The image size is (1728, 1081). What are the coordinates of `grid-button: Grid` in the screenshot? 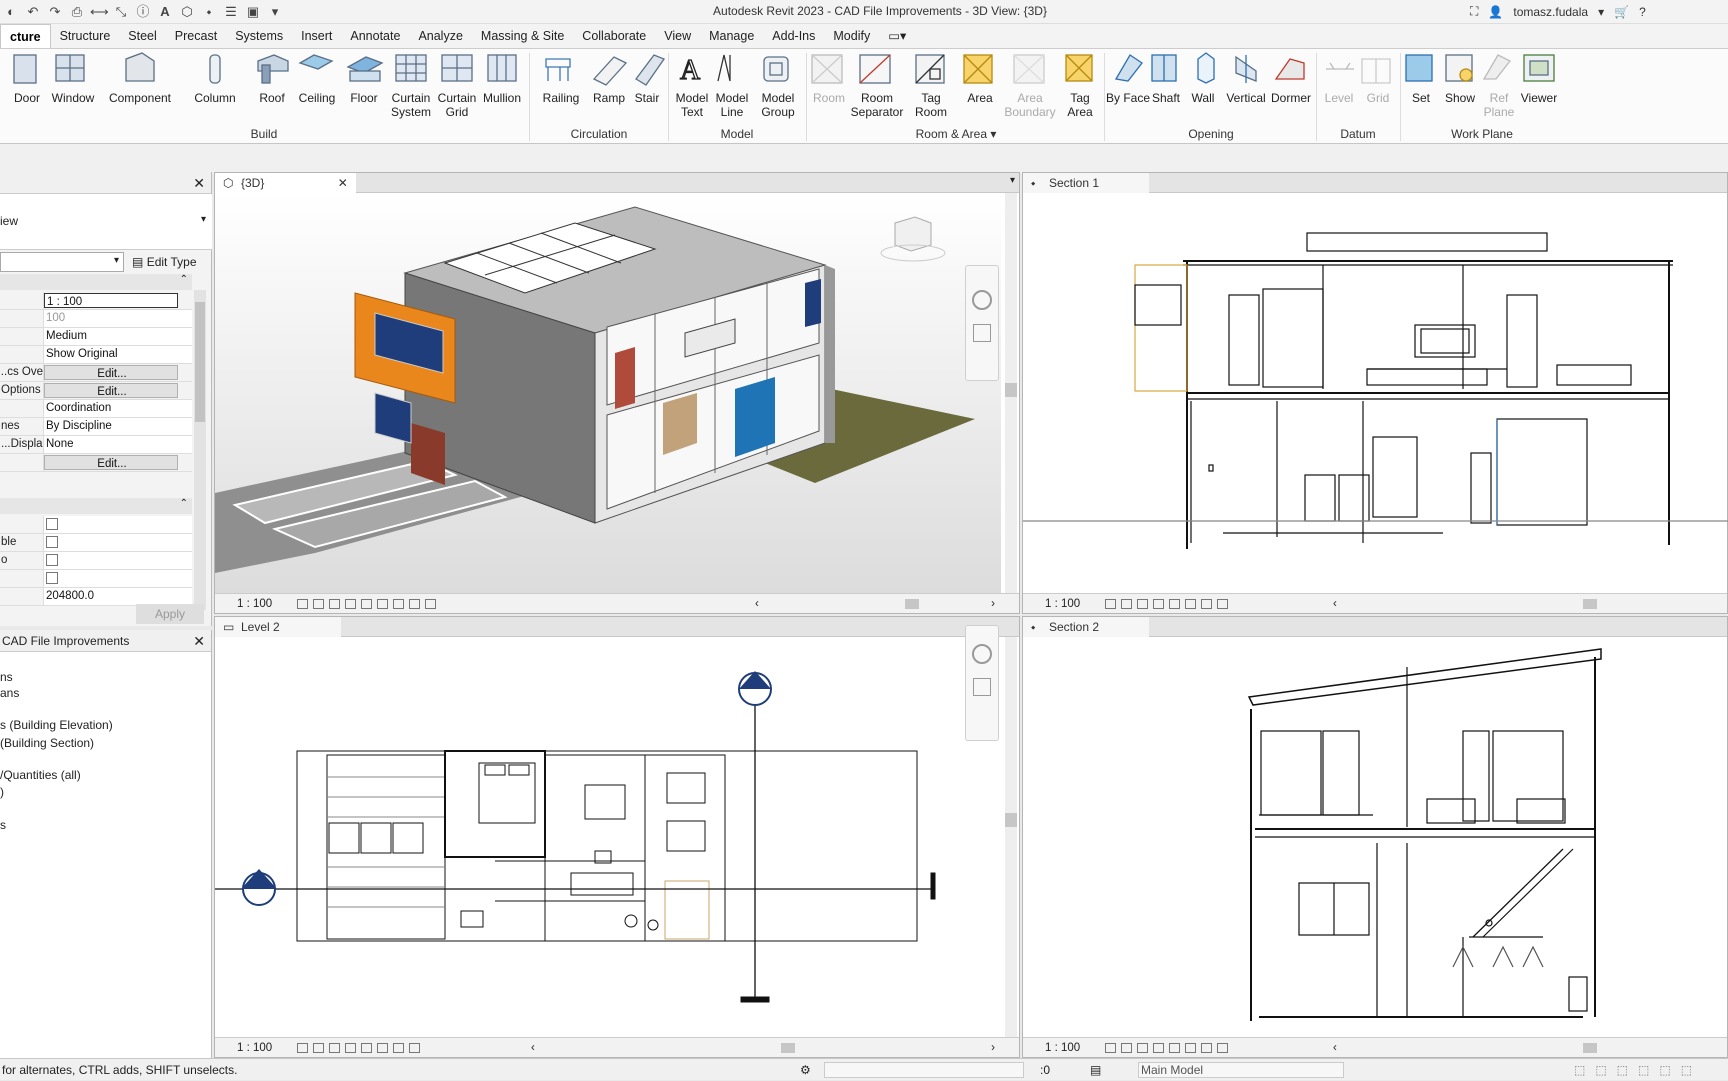 It's located at (1378, 98).